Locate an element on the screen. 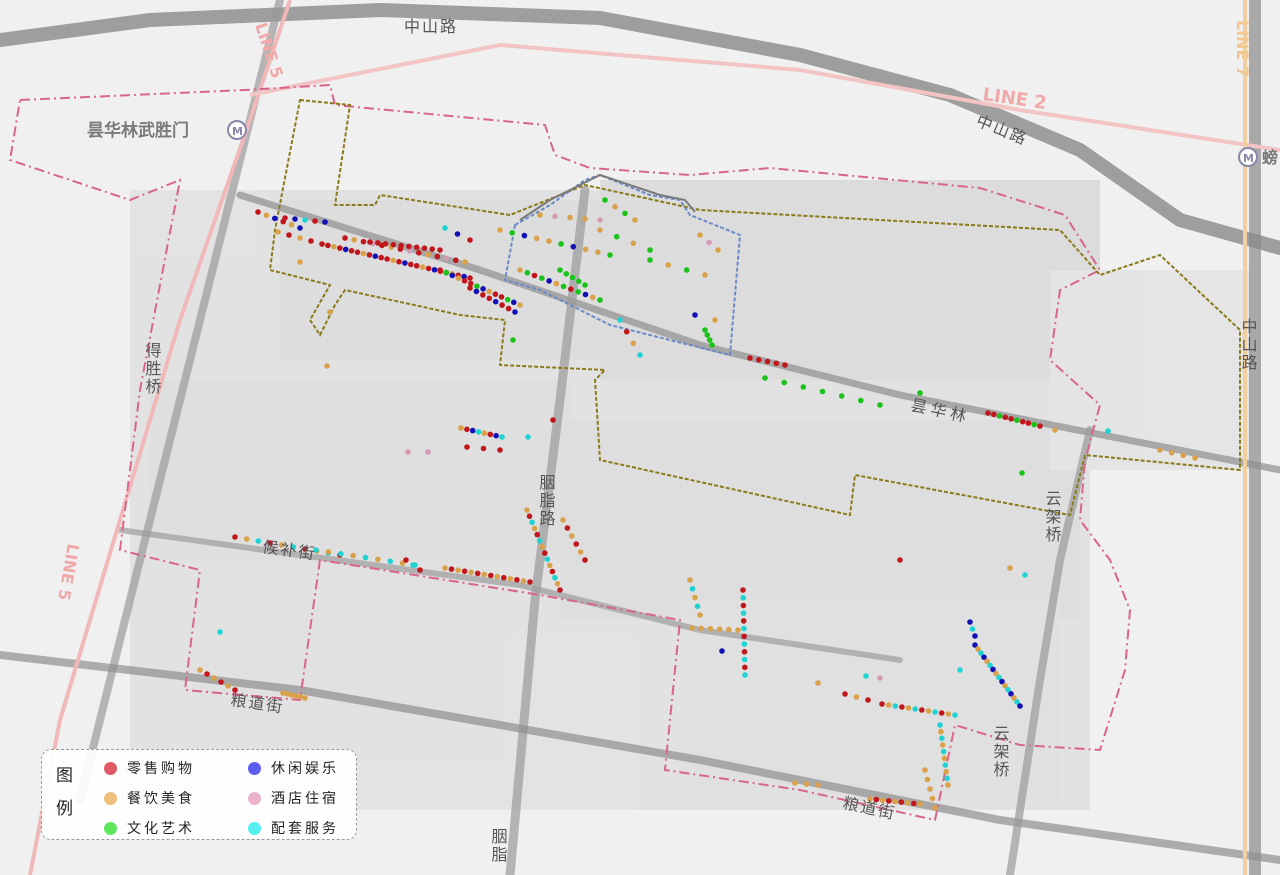 The image size is (1280, 875). label-zhongshan-top: 中山路 is located at coordinates (431, 26).